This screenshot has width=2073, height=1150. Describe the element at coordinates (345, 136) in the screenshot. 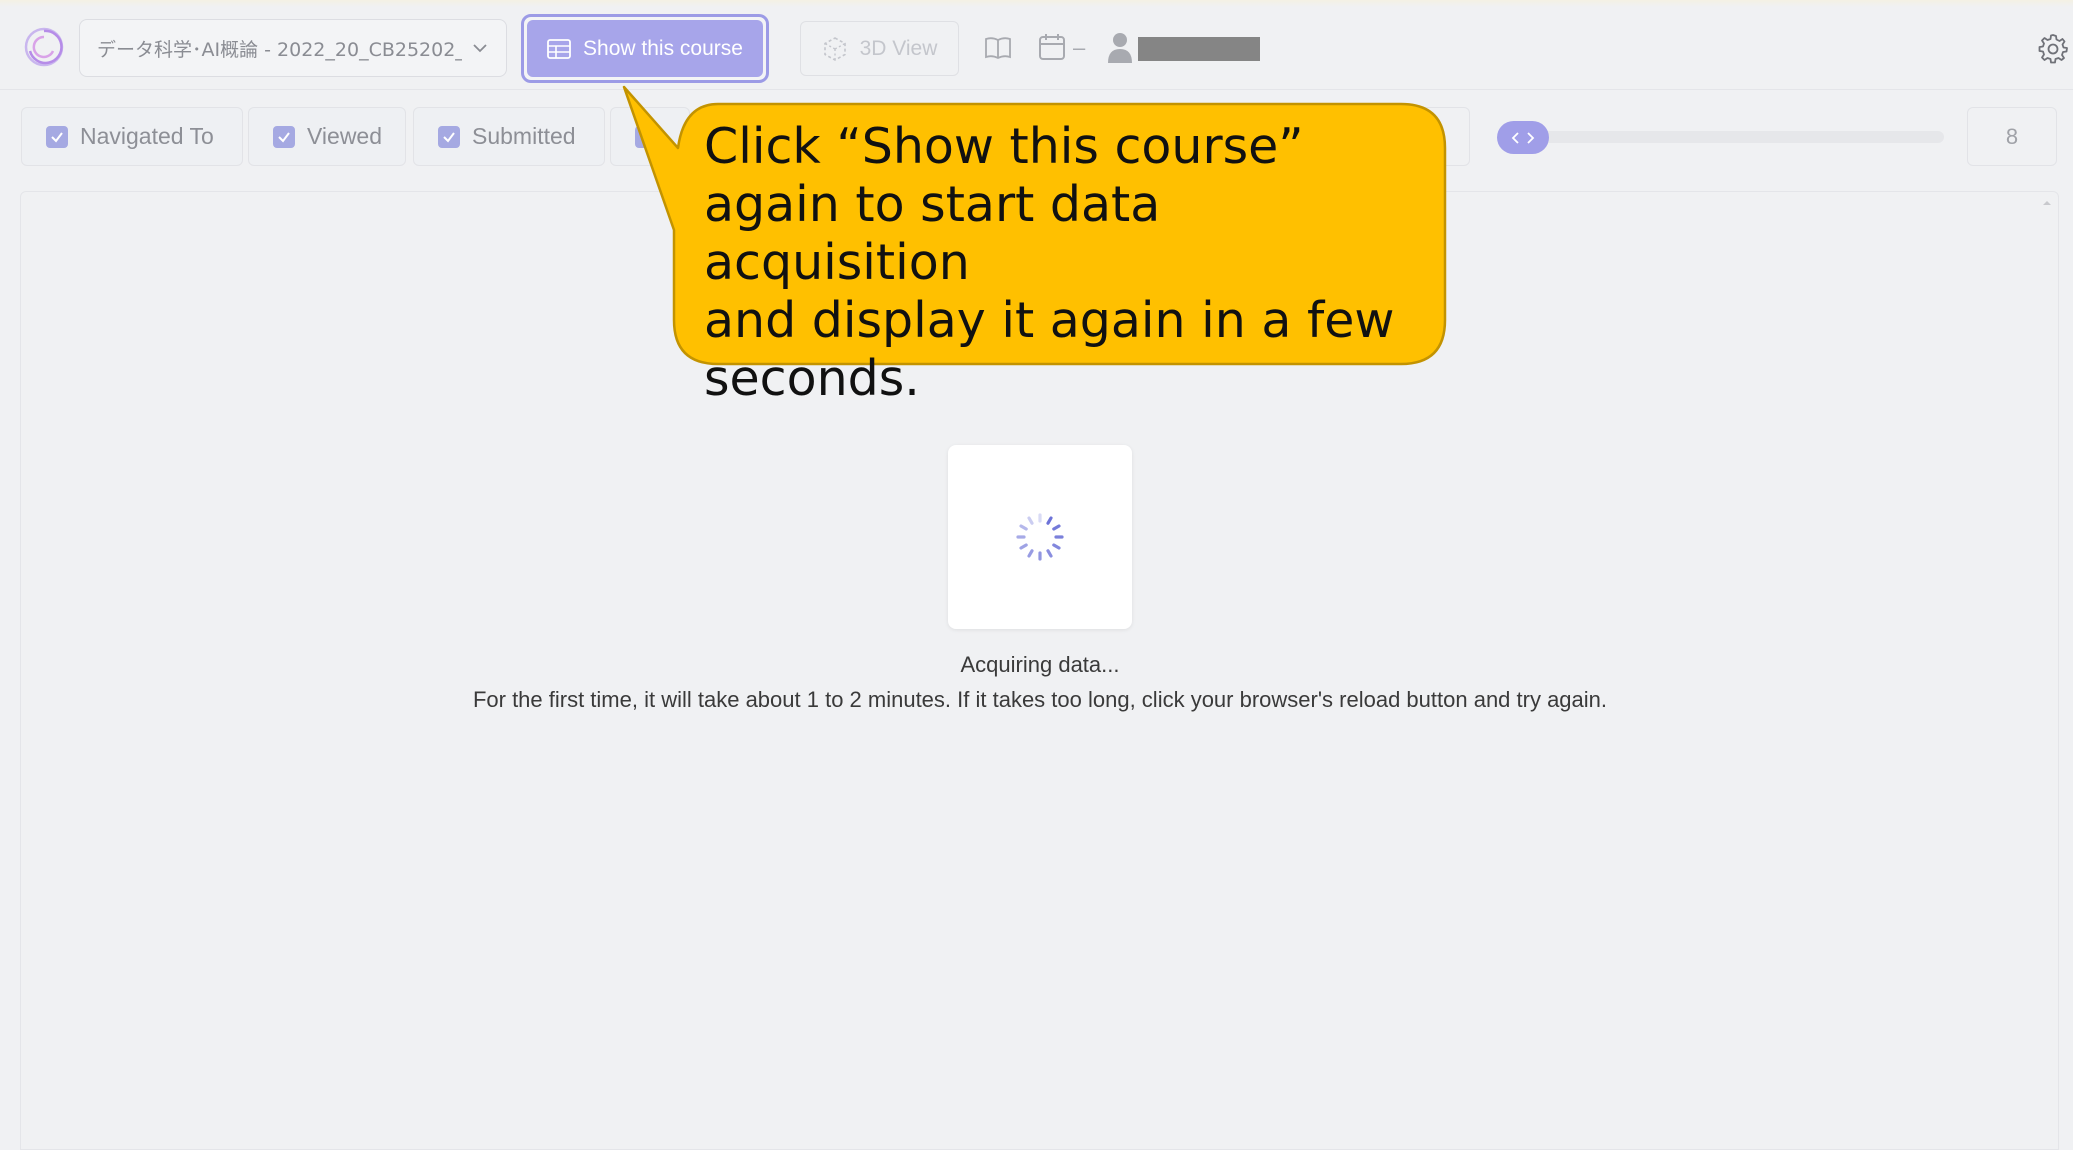

I see `filter-chip-label: Viewed` at that location.